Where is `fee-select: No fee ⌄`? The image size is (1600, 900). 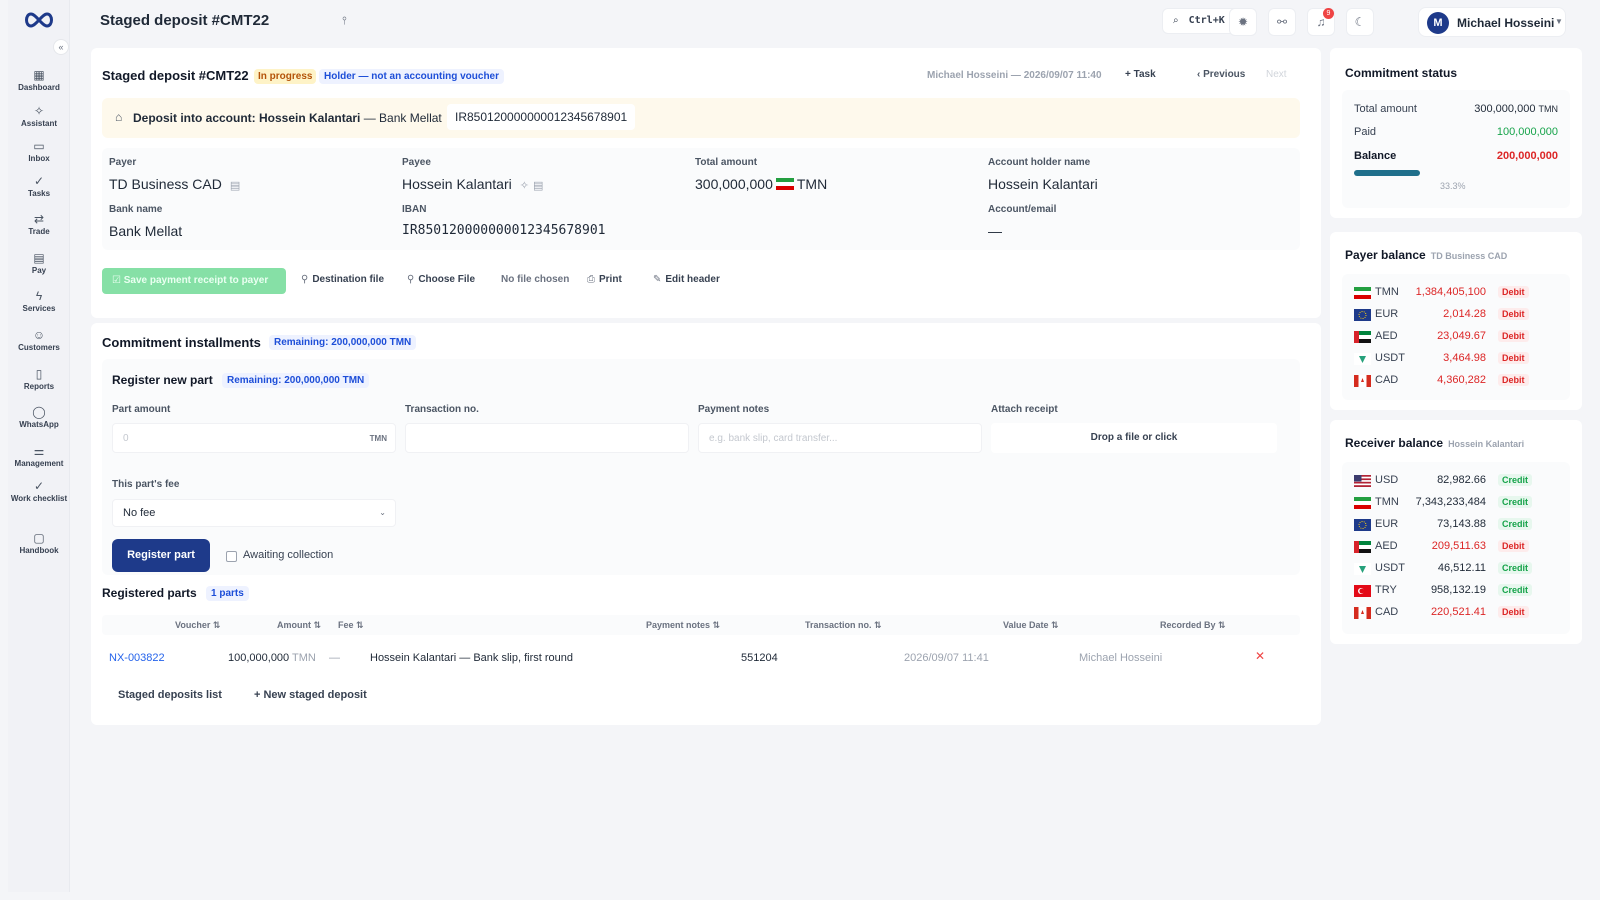 fee-select: No fee ⌄ is located at coordinates (254, 513).